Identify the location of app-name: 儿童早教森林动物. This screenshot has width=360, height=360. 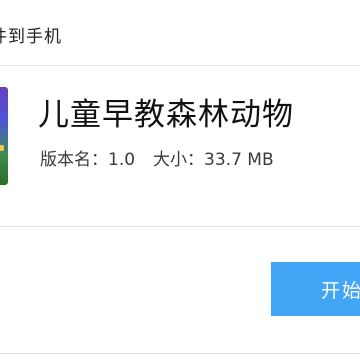
(166, 115).